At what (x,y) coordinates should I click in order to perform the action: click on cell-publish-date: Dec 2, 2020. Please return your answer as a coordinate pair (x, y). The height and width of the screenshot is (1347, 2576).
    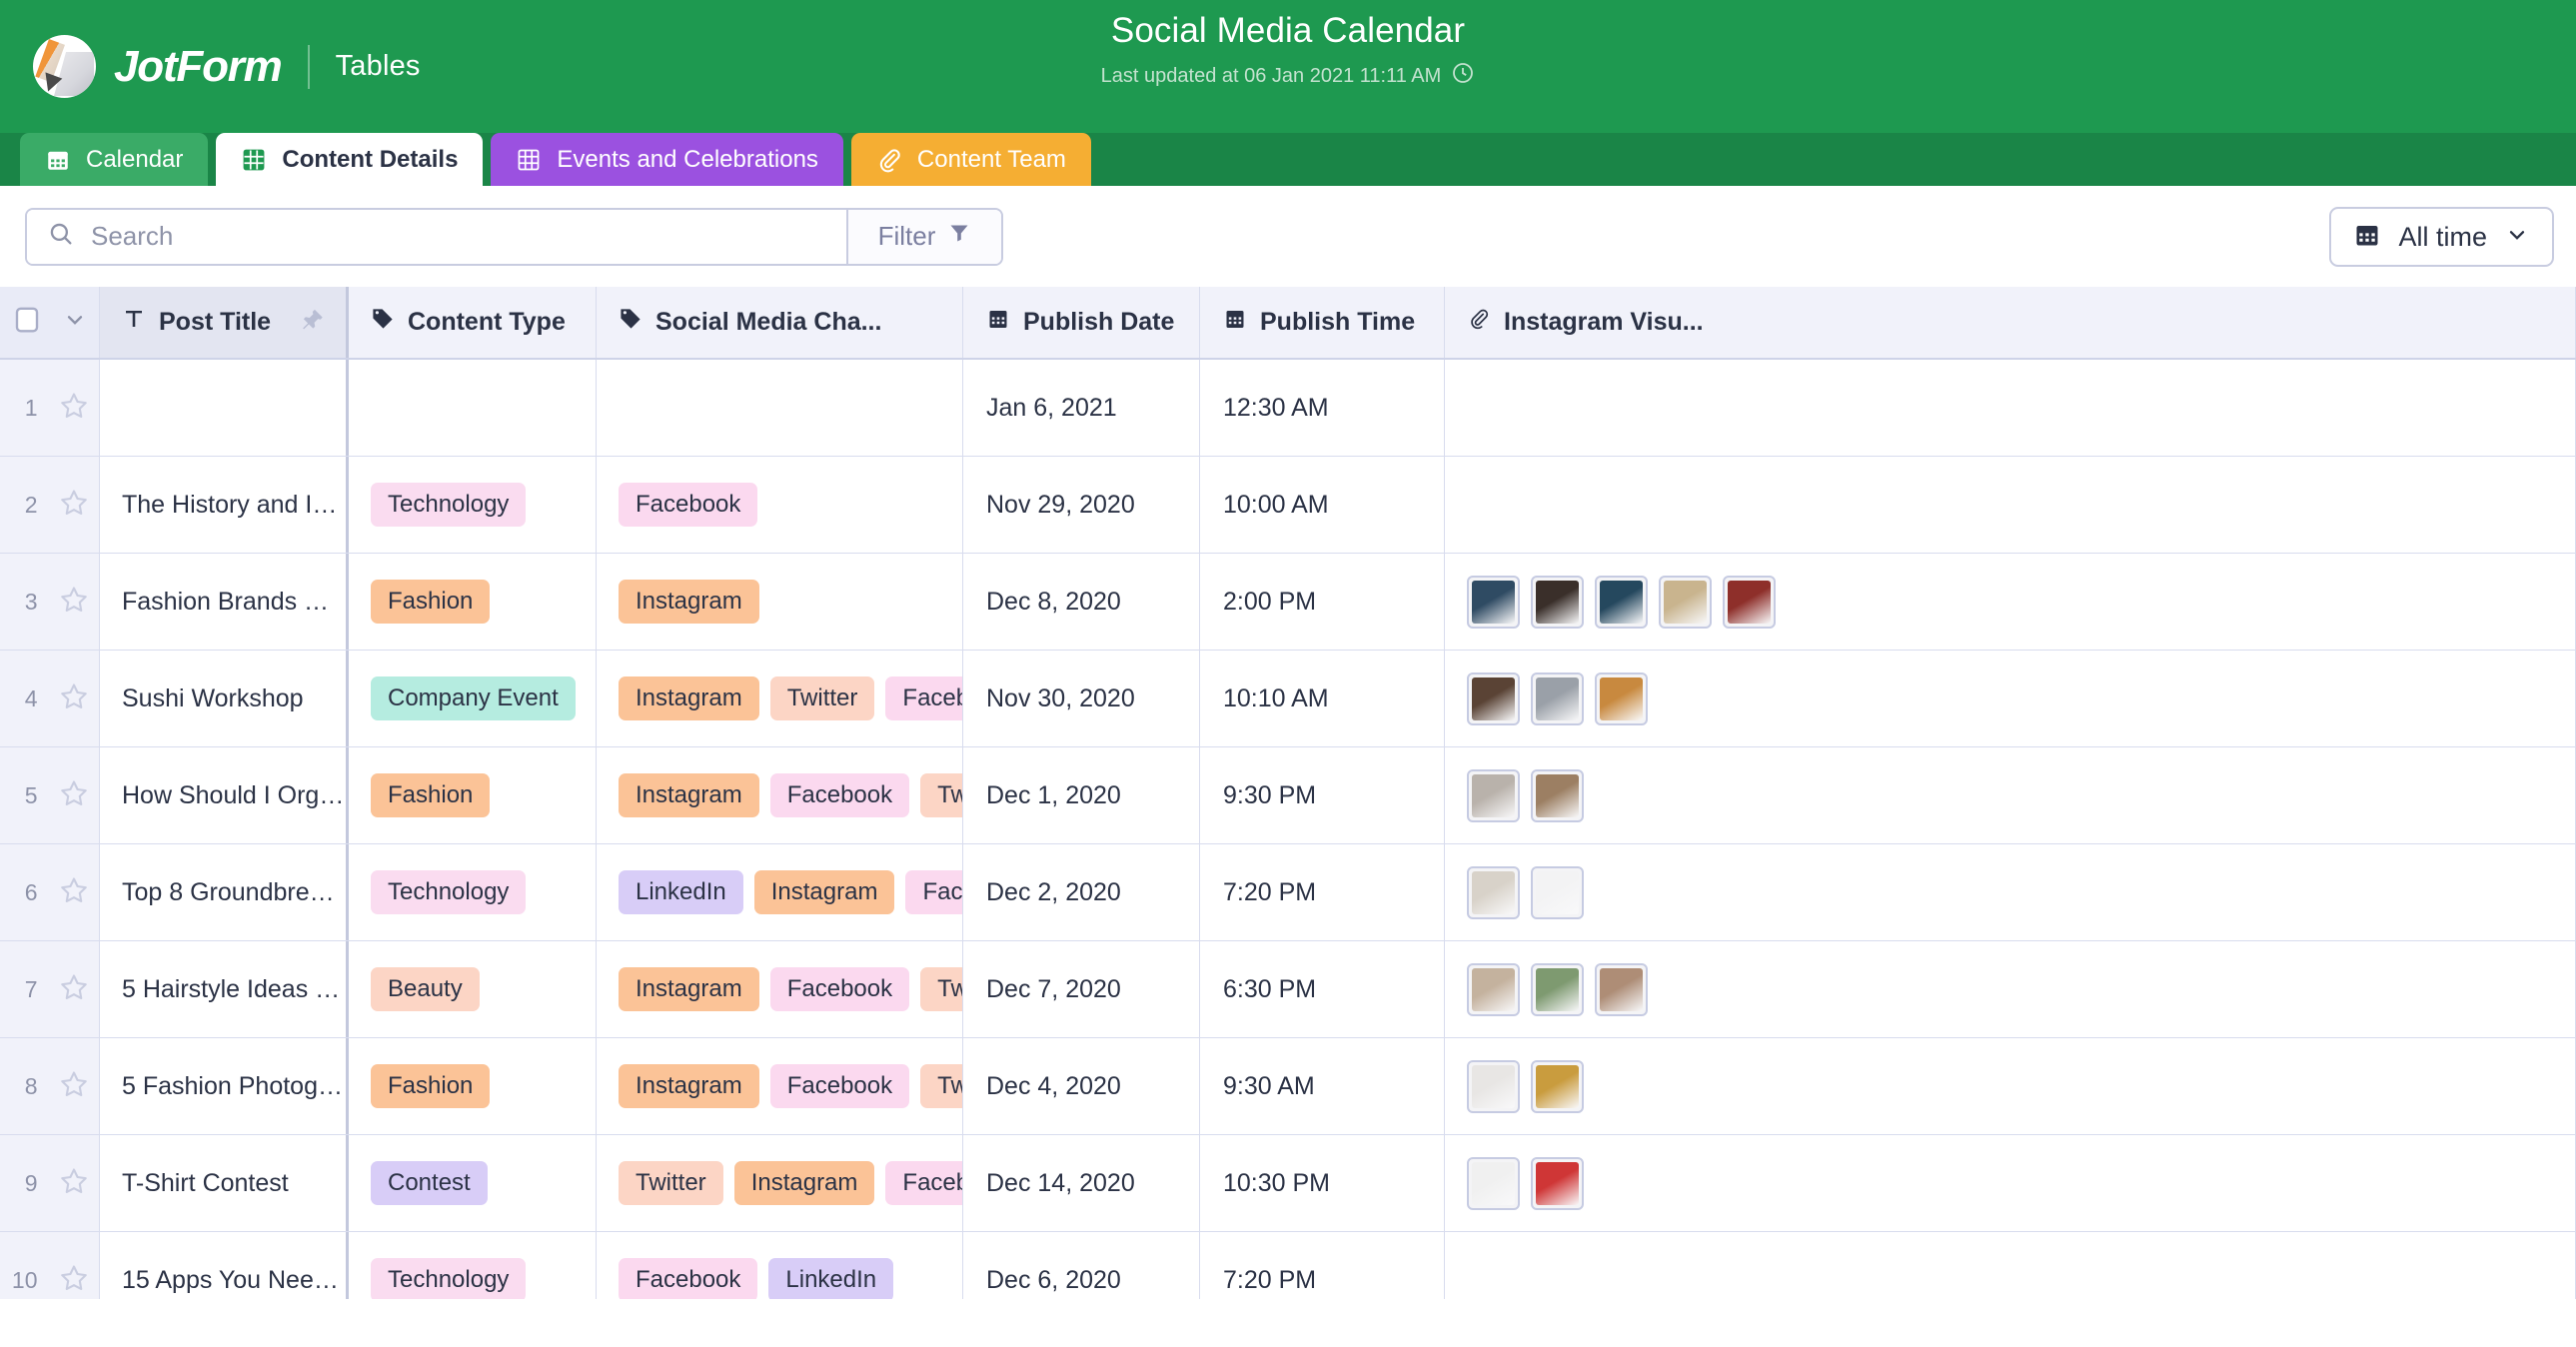
    Looking at the image, I should click on (1081, 892).